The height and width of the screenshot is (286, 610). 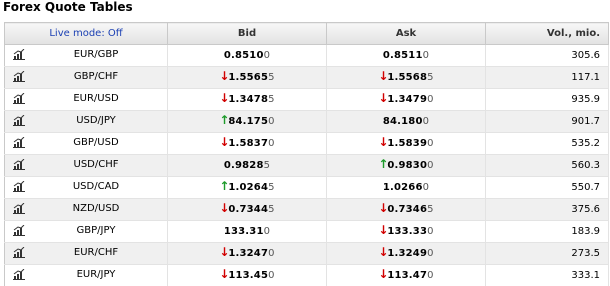 I want to click on bid-price-cell: 0.85100, so click(x=247, y=56).